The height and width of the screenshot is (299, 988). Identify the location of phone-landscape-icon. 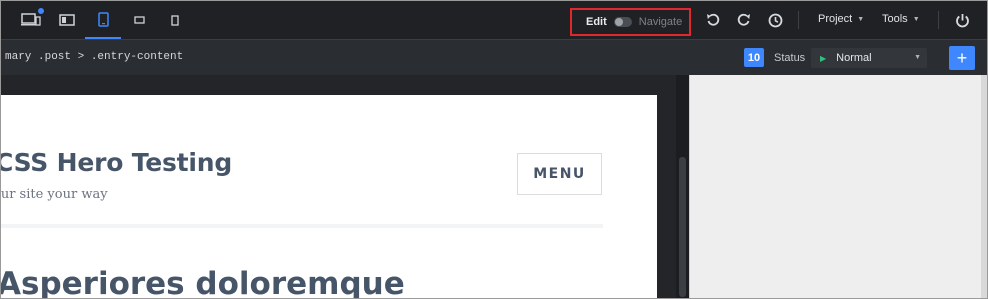
(139, 20).